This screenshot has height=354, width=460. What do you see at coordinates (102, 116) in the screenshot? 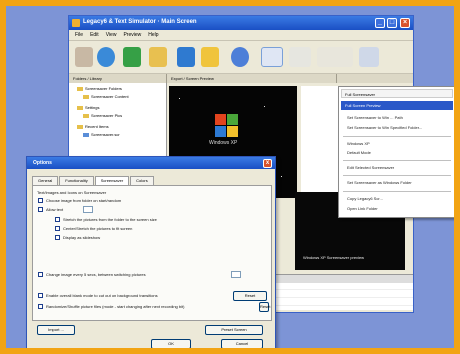
I see `tree-item: Screensaver Pics` at bounding box center [102, 116].